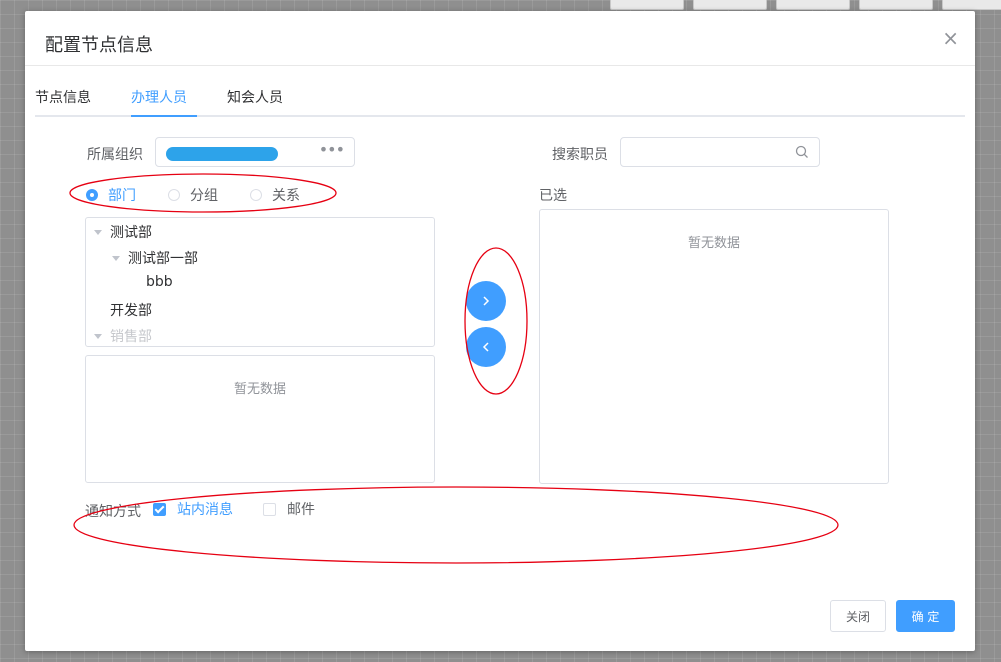 This screenshot has height=662, width=1001. Describe the element at coordinates (714, 346) in the screenshot. I see `selected-list: 暂无数据` at that location.